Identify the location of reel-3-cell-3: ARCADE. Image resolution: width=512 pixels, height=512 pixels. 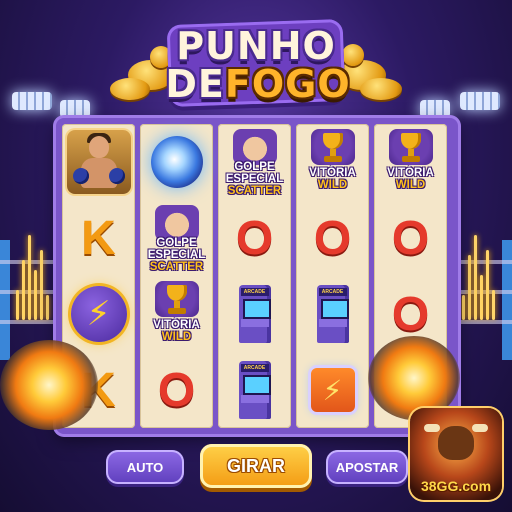
(254, 314).